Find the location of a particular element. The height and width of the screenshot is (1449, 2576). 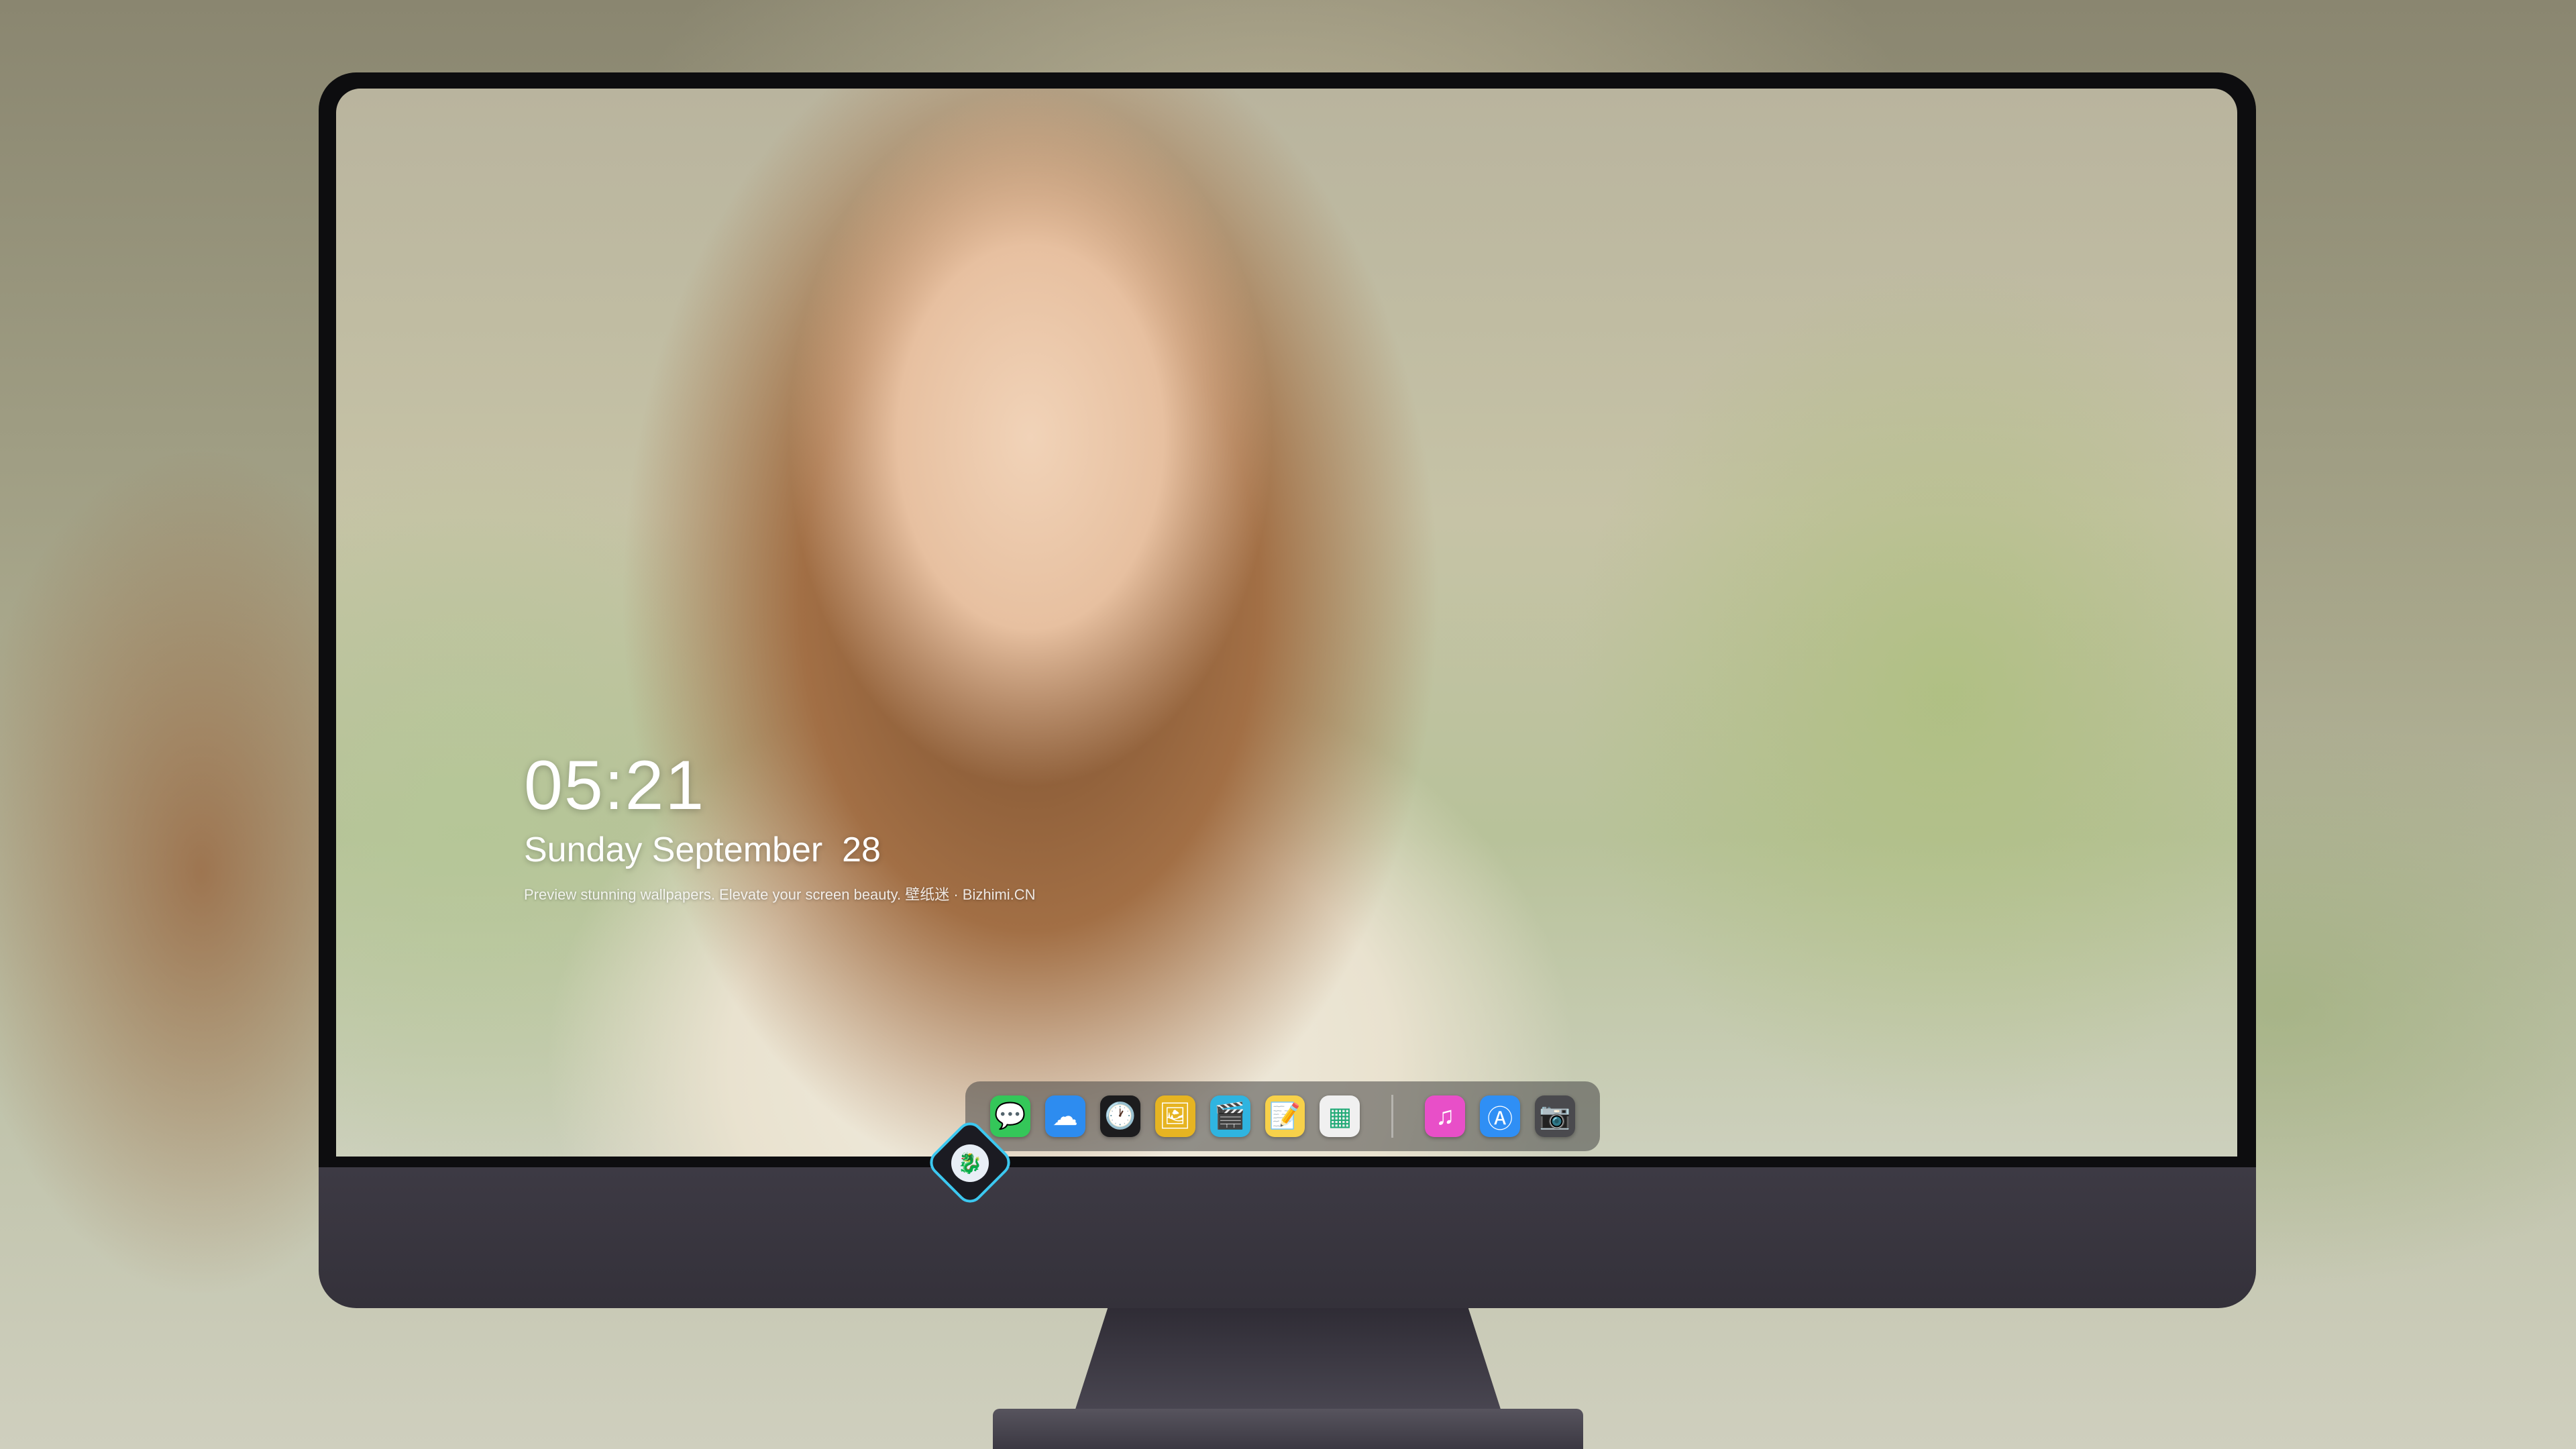

monitor-stand-neck is located at coordinates (1288, 1361).